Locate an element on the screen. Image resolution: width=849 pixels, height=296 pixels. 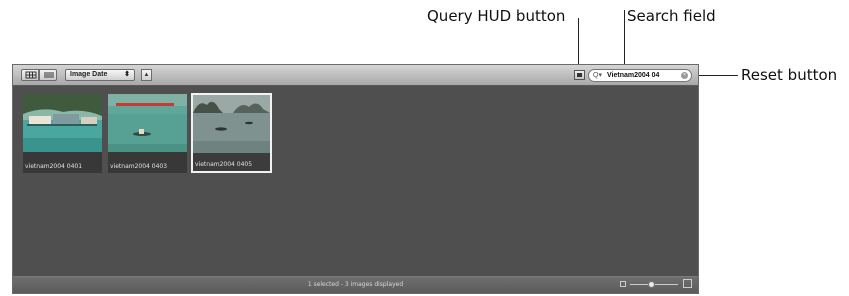
magnifier-icon: Q▾ is located at coordinates (597, 75).